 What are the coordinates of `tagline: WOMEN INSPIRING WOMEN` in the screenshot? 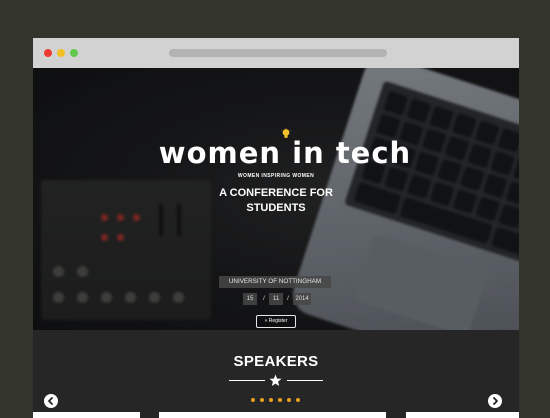 It's located at (276, 176).